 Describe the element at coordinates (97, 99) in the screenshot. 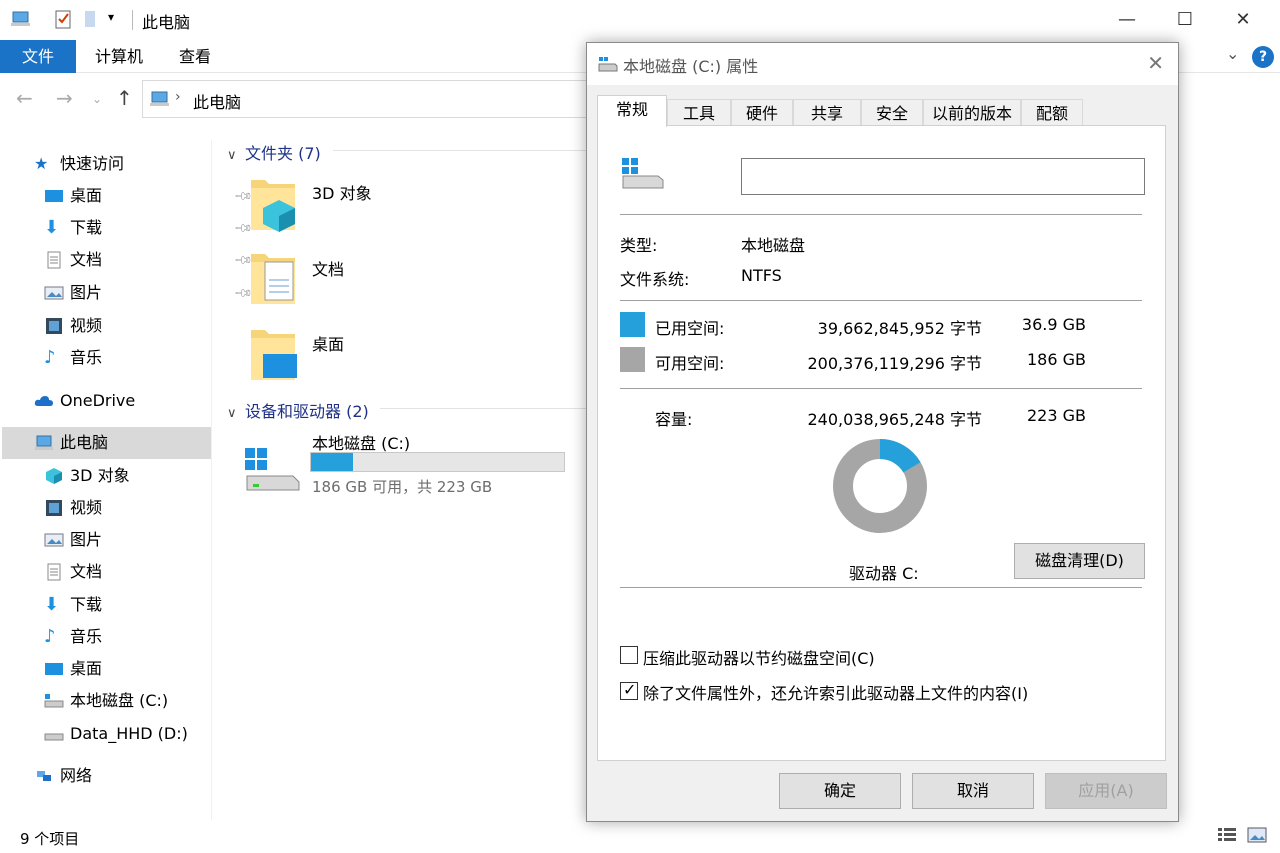

I see `recent-locations-icon: ⌄` at that location.